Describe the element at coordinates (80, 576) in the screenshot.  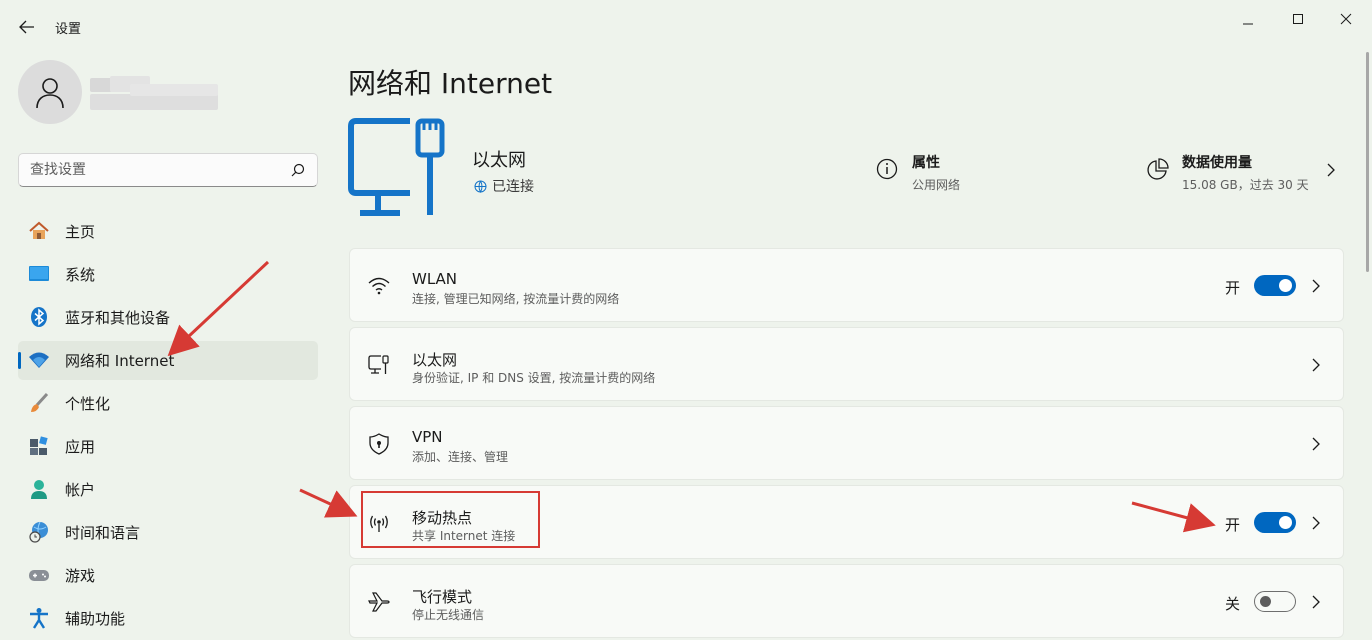
I see `sidebar-item-label: 游戏` at that location.